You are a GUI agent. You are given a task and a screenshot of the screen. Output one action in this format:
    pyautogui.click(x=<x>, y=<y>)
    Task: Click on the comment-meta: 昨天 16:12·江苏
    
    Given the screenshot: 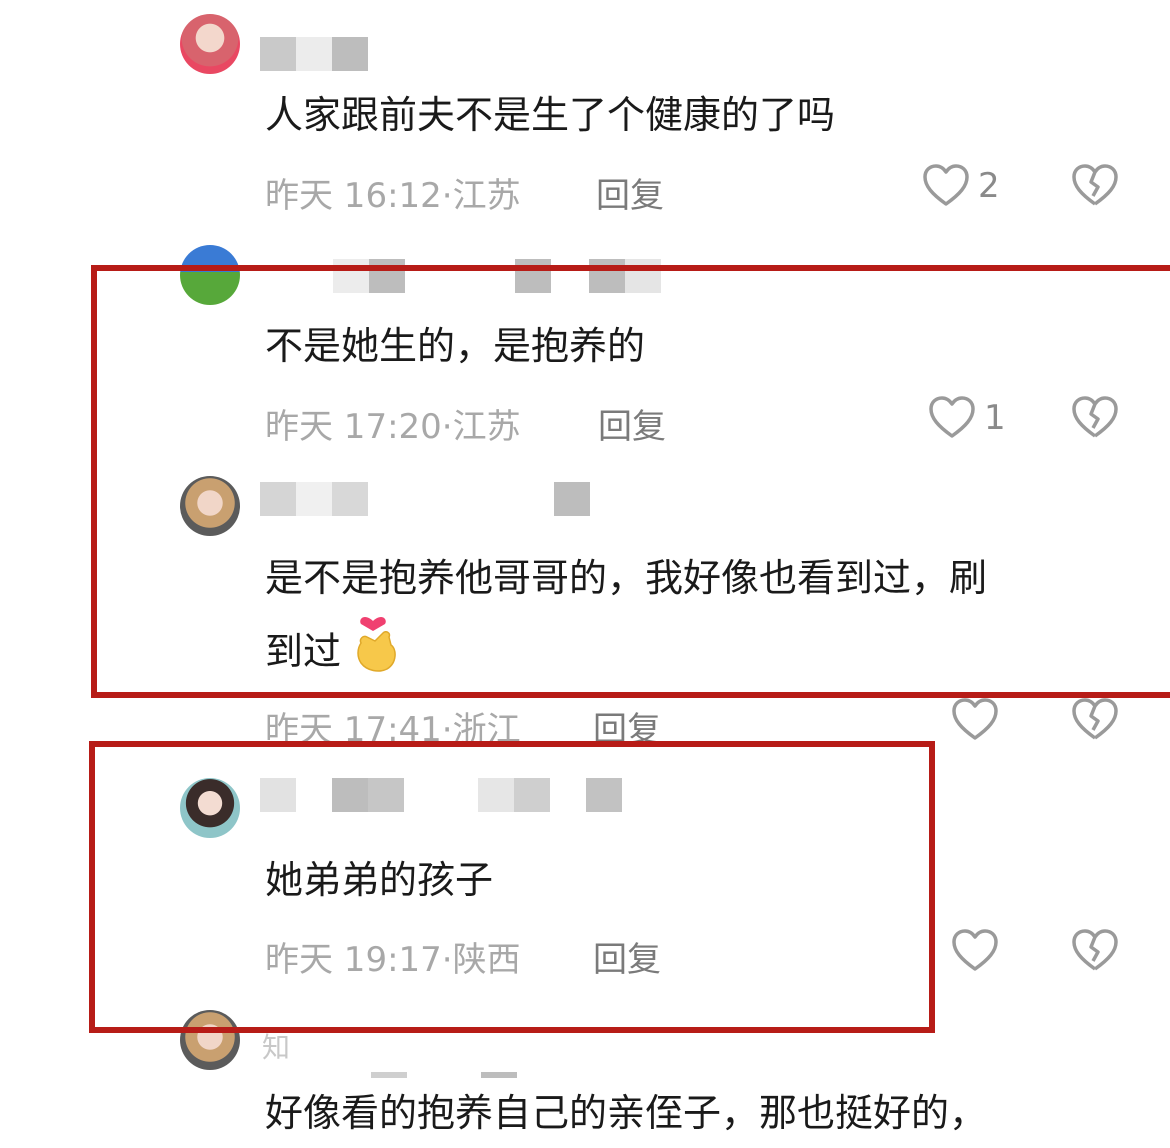 What is the action you would take?
    pyautogui.click(x=393, y=192)
    